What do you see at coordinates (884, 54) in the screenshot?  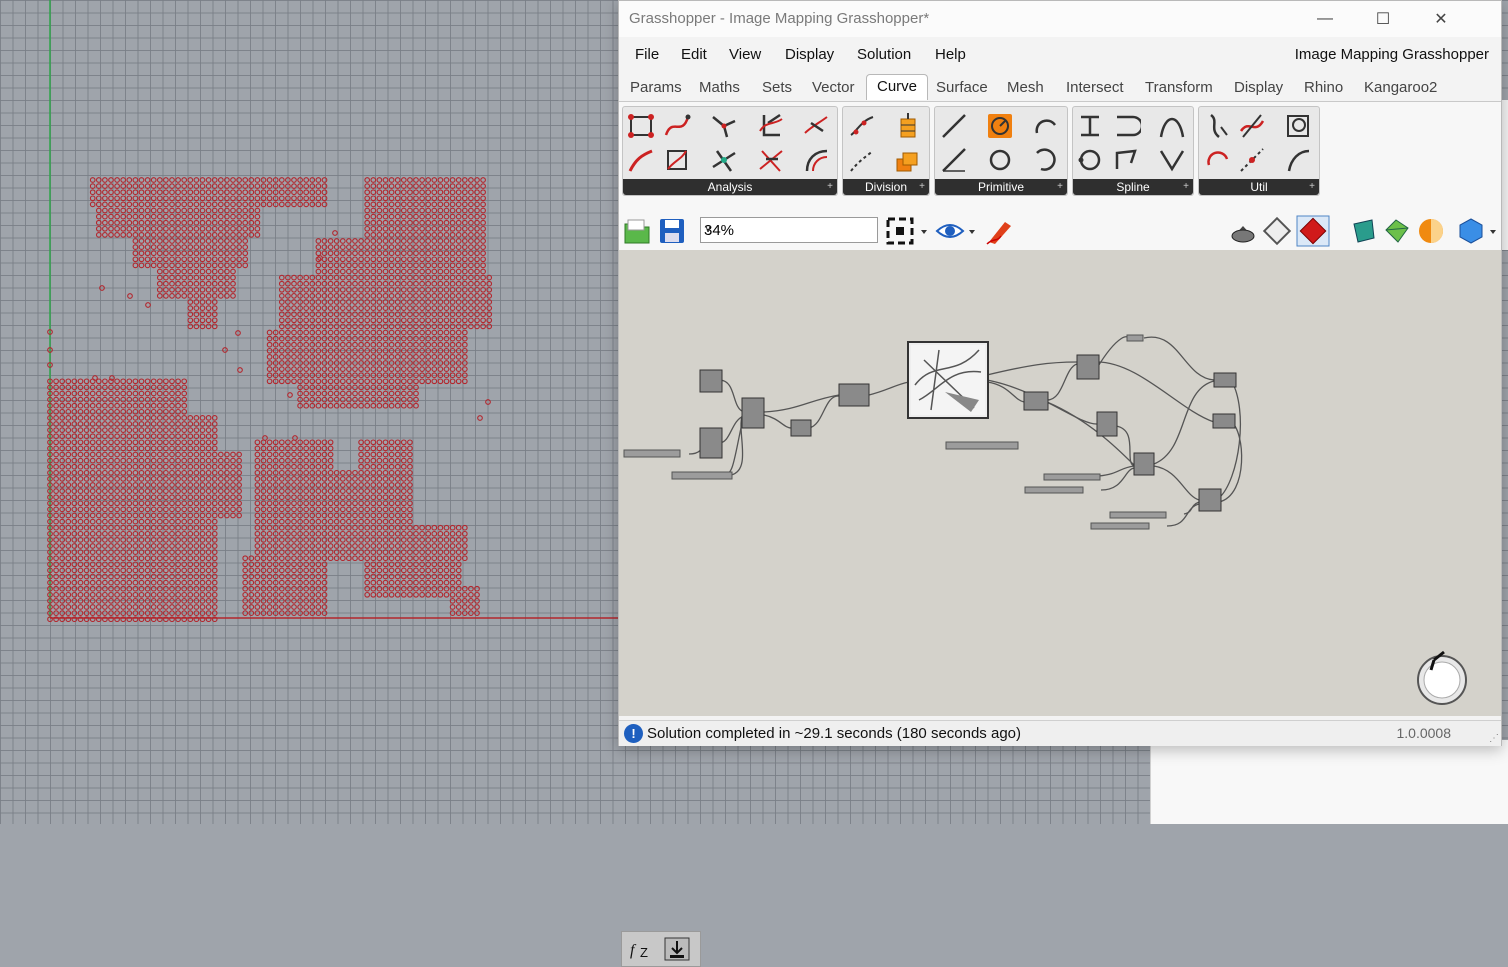 I see `menu-solution: Solution` at bounding box center [884, 54].